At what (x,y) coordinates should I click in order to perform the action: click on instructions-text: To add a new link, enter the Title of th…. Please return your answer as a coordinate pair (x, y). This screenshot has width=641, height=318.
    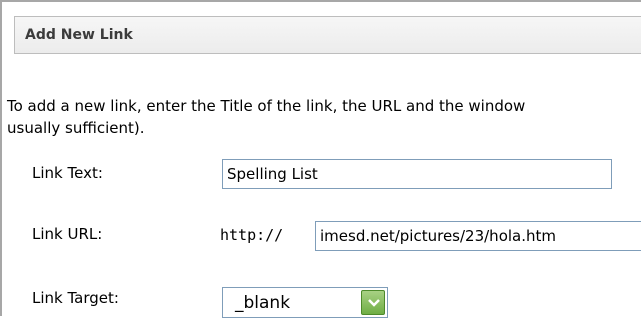
    Looking at the image, I should click on (324, 117).